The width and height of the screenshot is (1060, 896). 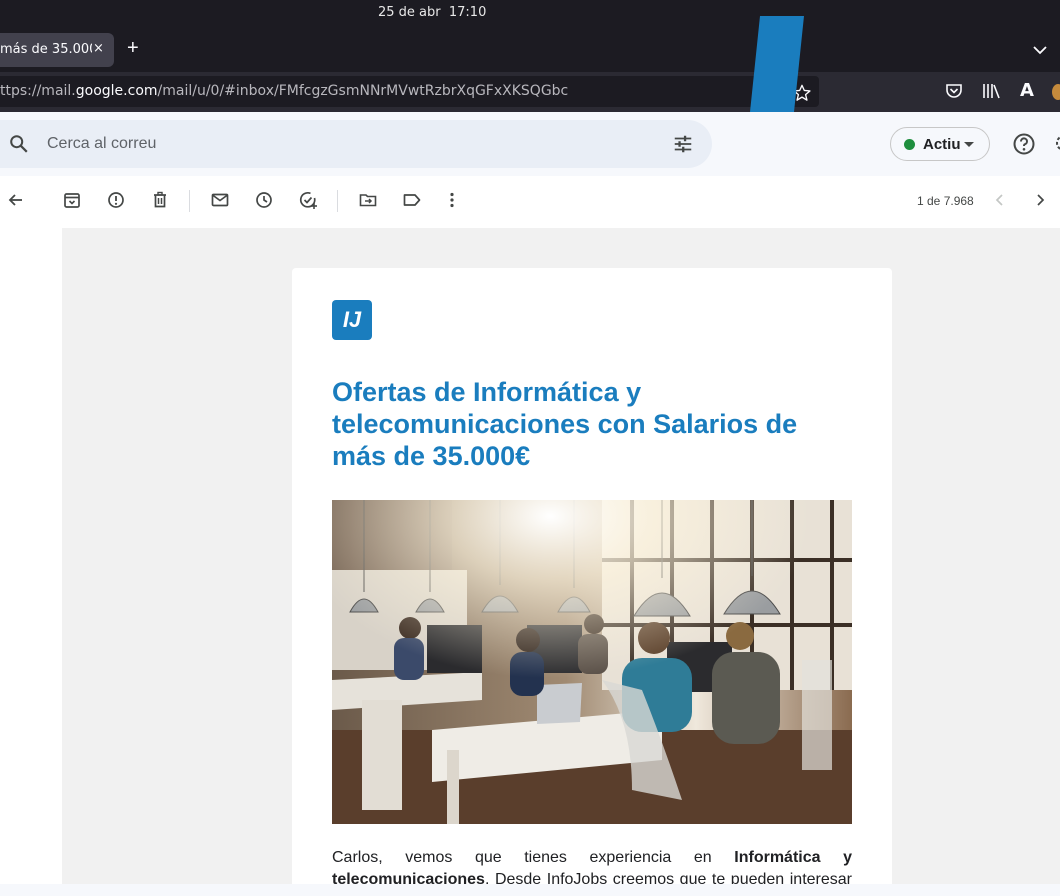 What do you see at coordinates (19, 144) in the screenshot?
I see `search-icon` at bounding box center [19, 144].